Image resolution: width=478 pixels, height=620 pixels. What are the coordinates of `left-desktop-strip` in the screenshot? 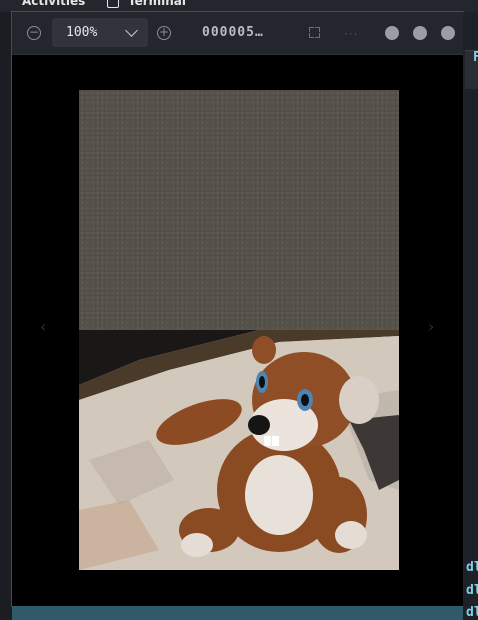 It's located at (6, 316).